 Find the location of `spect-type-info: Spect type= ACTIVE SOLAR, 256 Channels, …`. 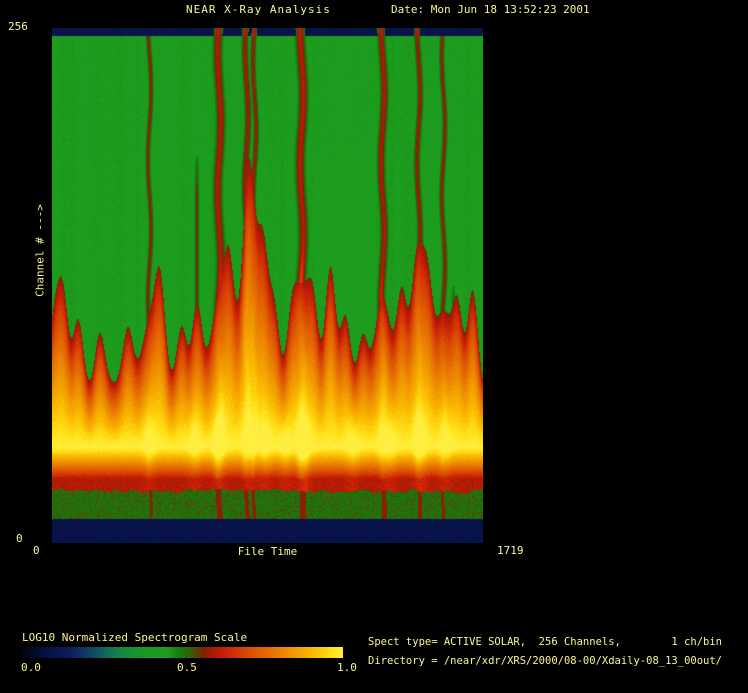

spect-type-info: Spect type= ACTIVE SOLAR, 256 Channels, … is located at coordinates (545, 642).